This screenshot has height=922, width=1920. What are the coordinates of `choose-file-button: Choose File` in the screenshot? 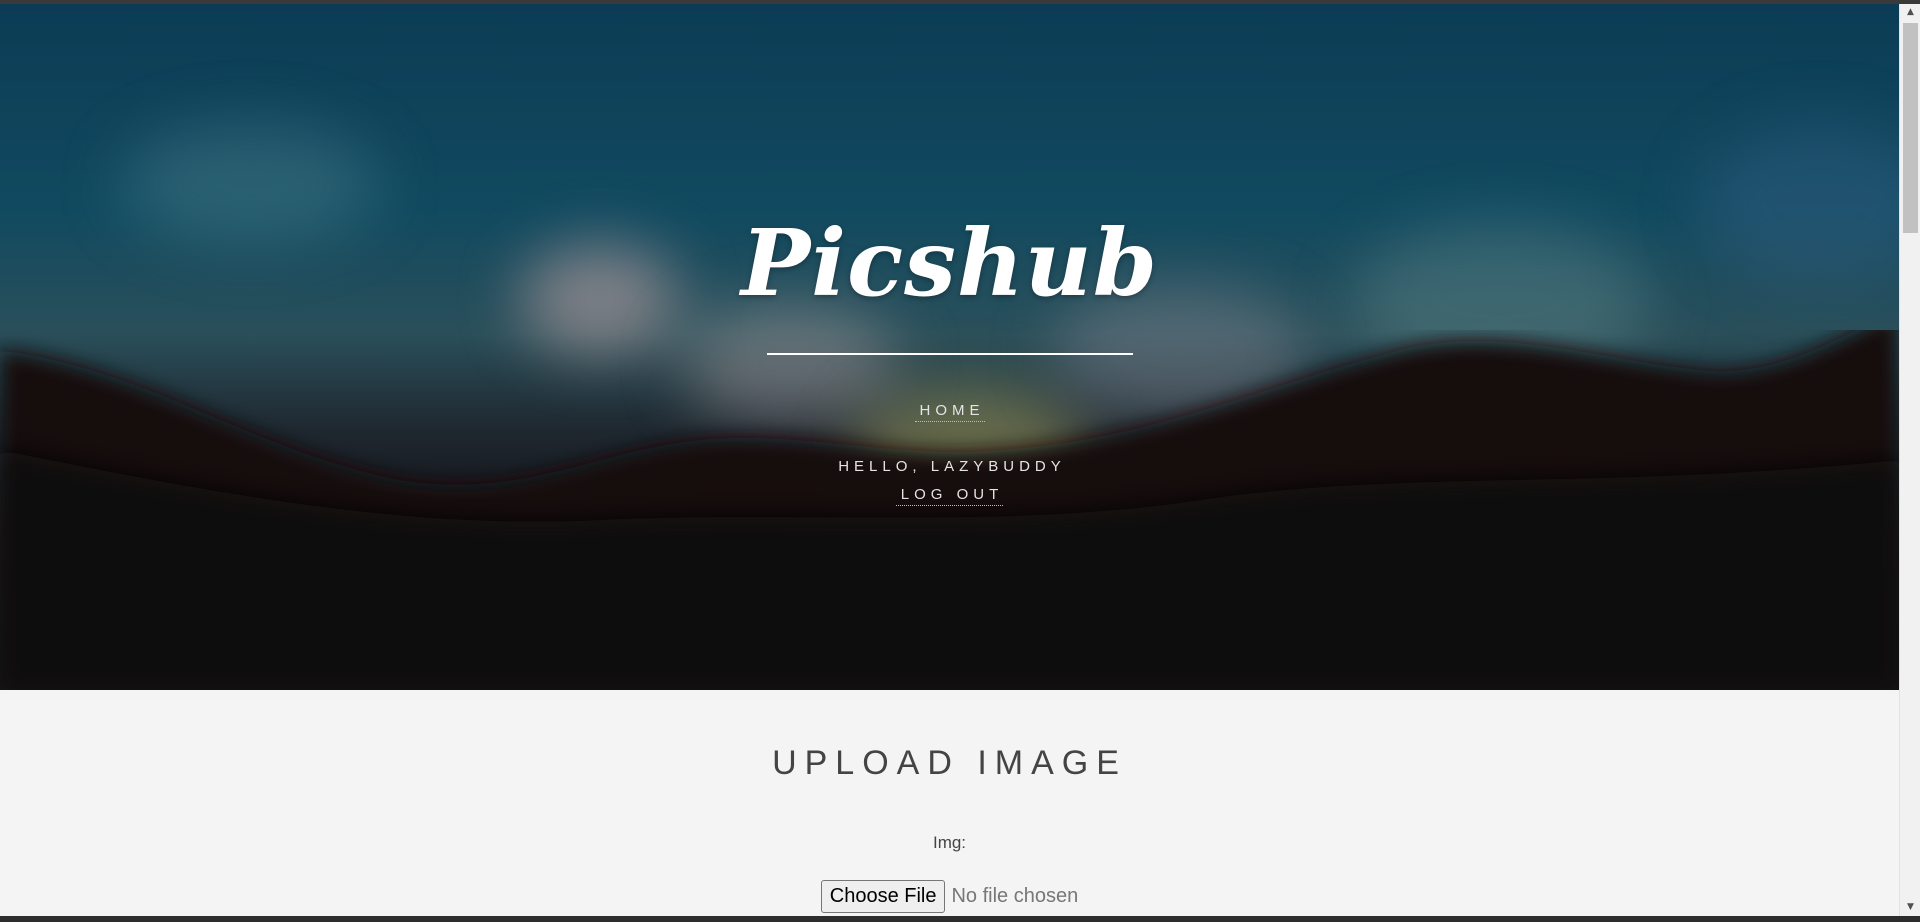 It's located at (883, 896).